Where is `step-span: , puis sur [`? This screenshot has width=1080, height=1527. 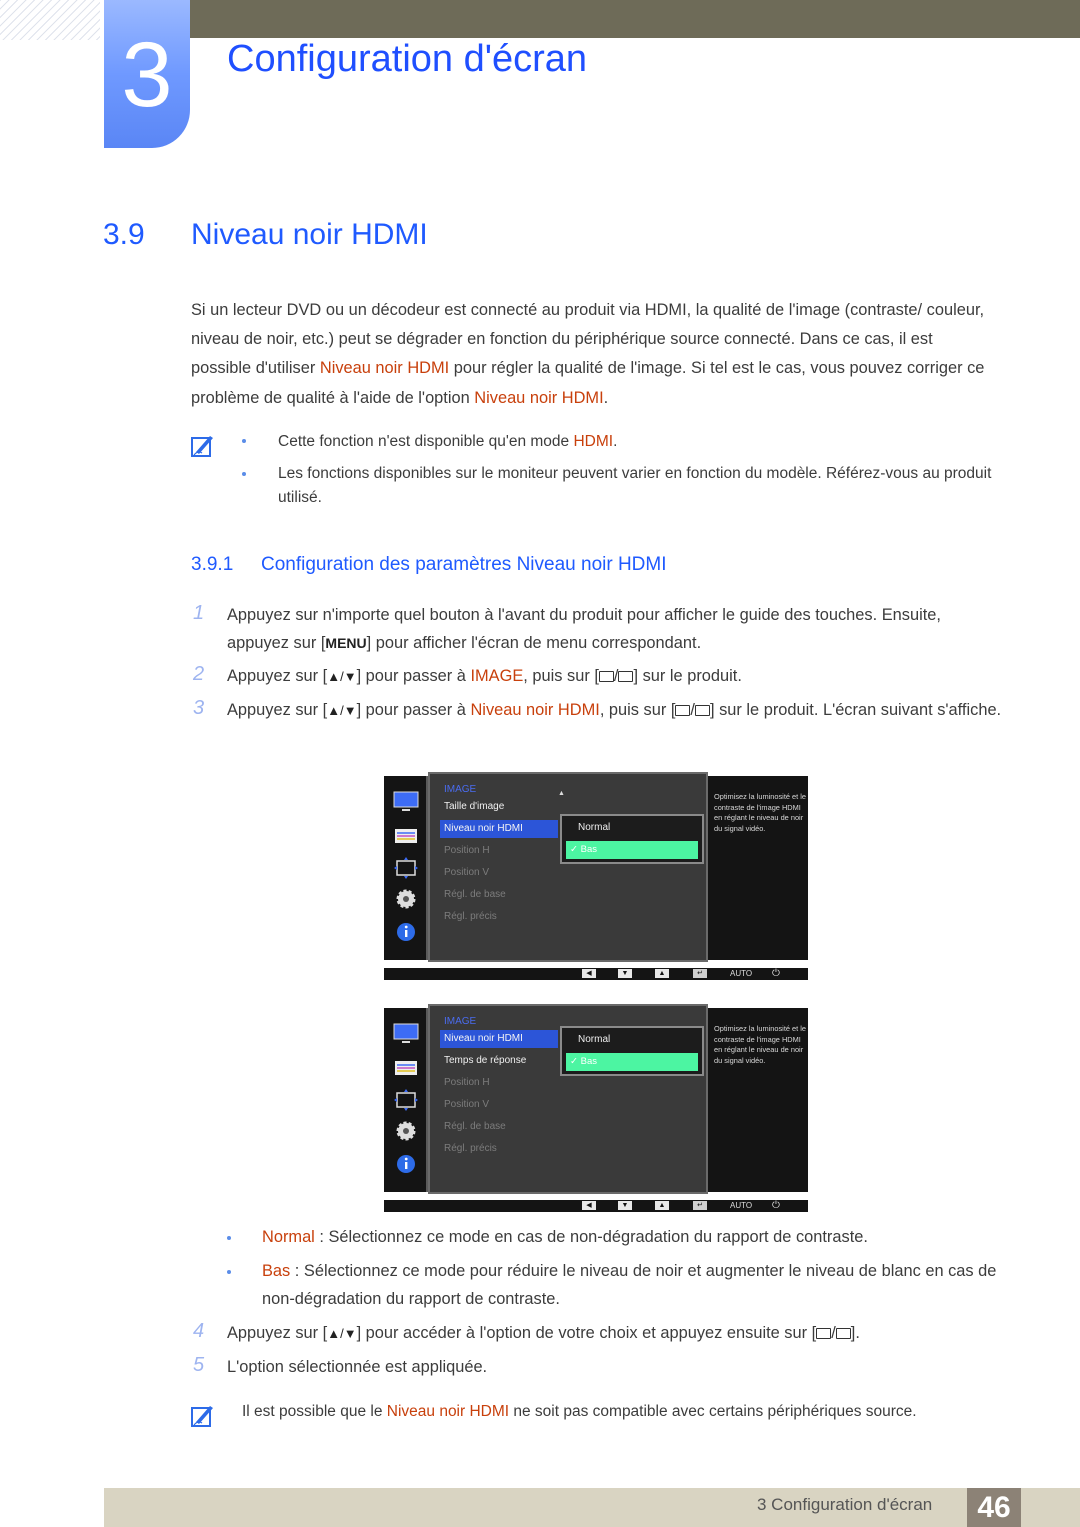 step-span: , puis sur [ is located at coordinates (637, 710).